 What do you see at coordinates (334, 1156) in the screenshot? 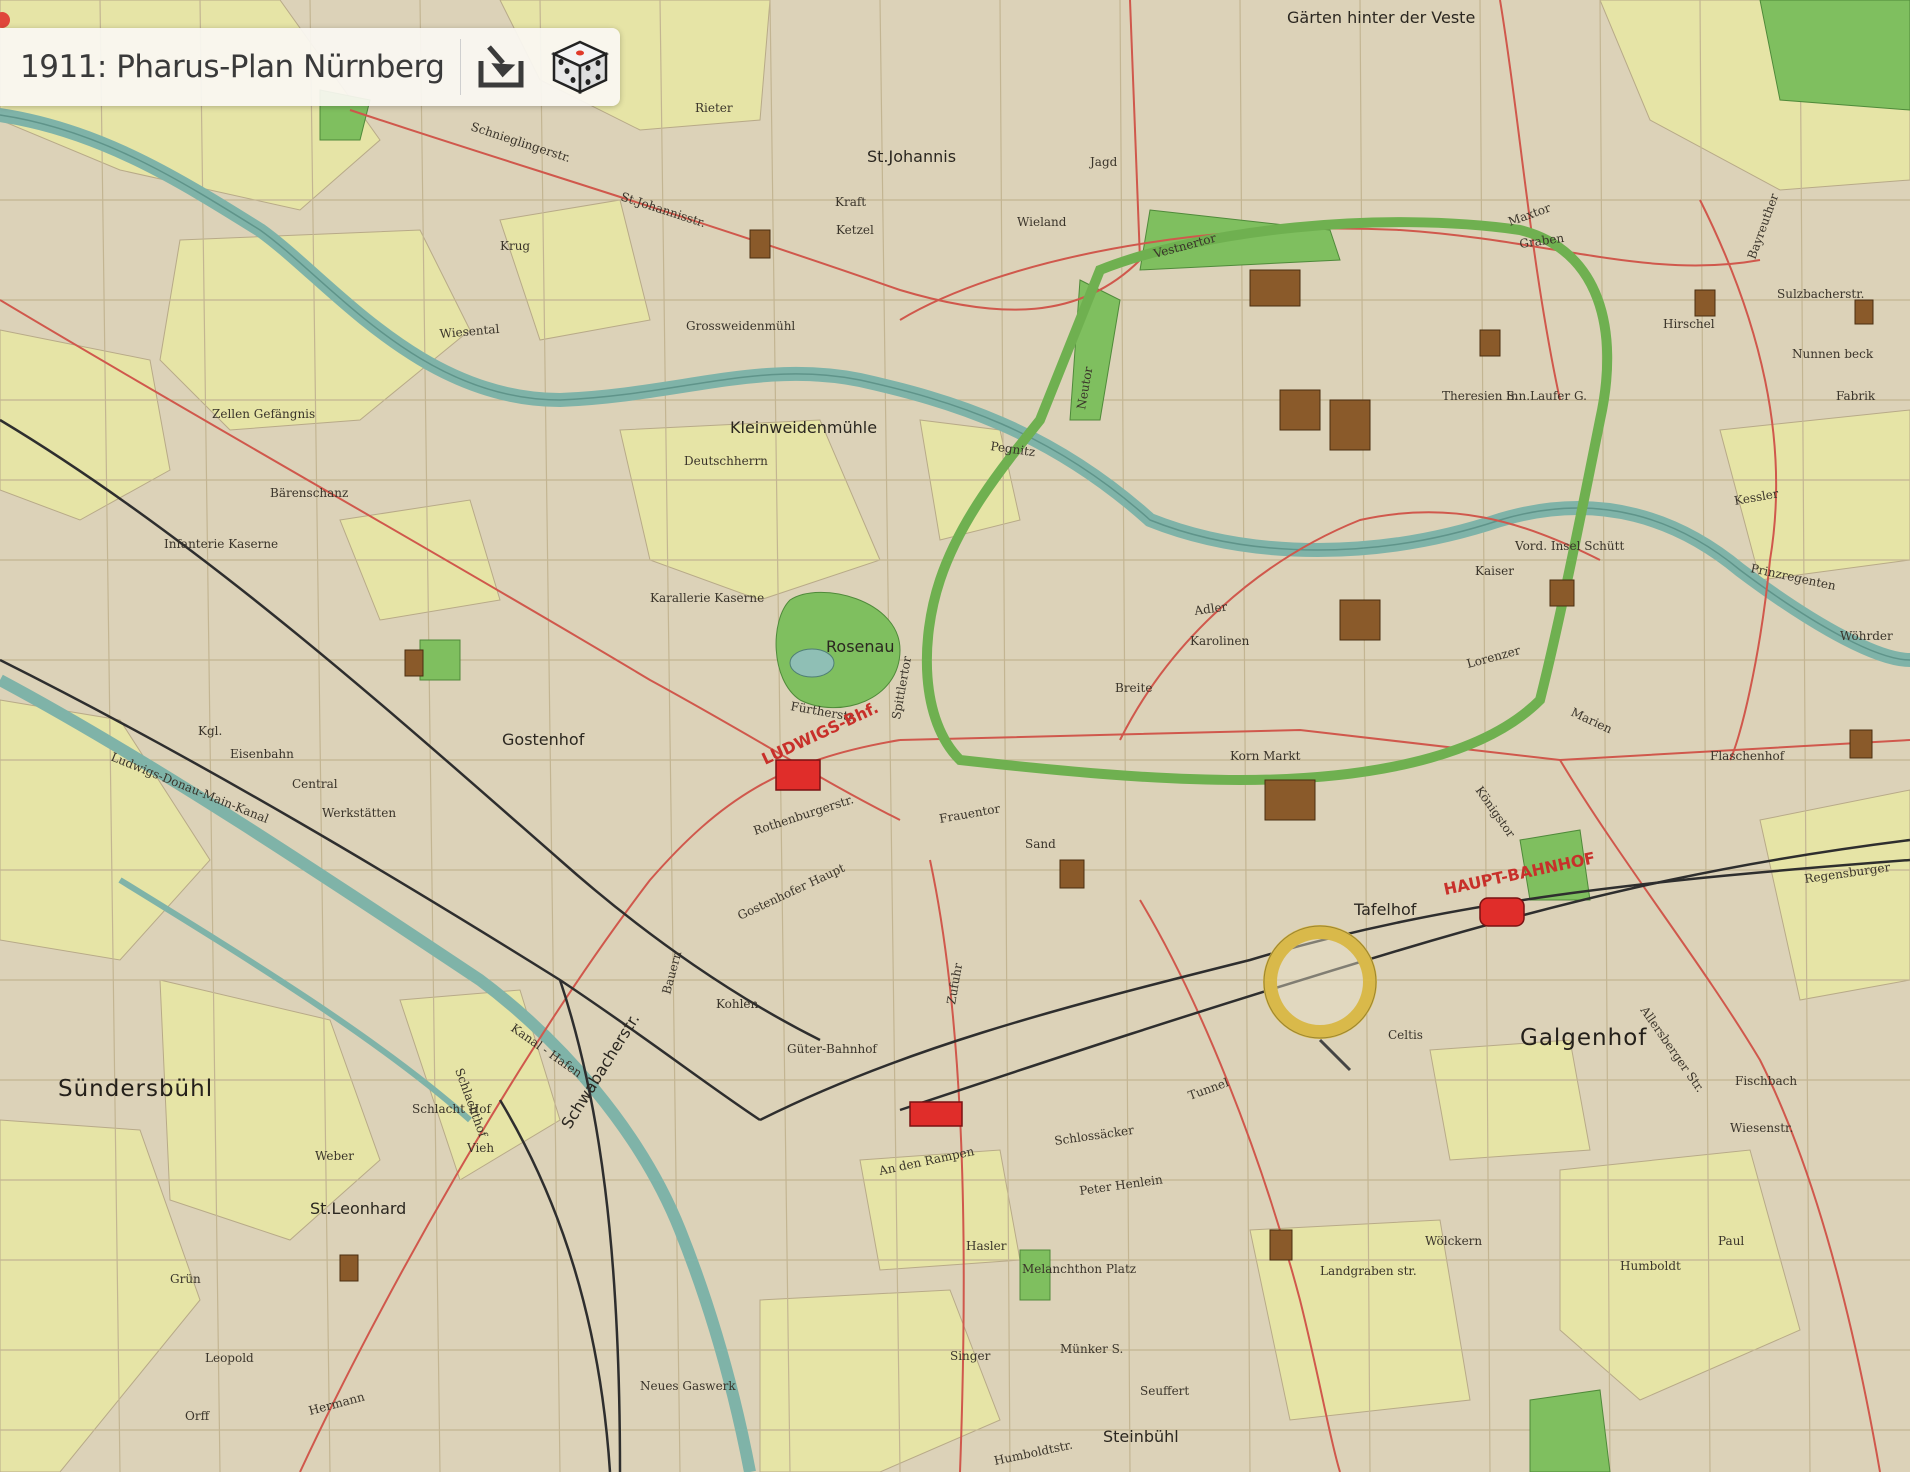
I see `label-weber: Weber` at bounding box center [334, 1156].